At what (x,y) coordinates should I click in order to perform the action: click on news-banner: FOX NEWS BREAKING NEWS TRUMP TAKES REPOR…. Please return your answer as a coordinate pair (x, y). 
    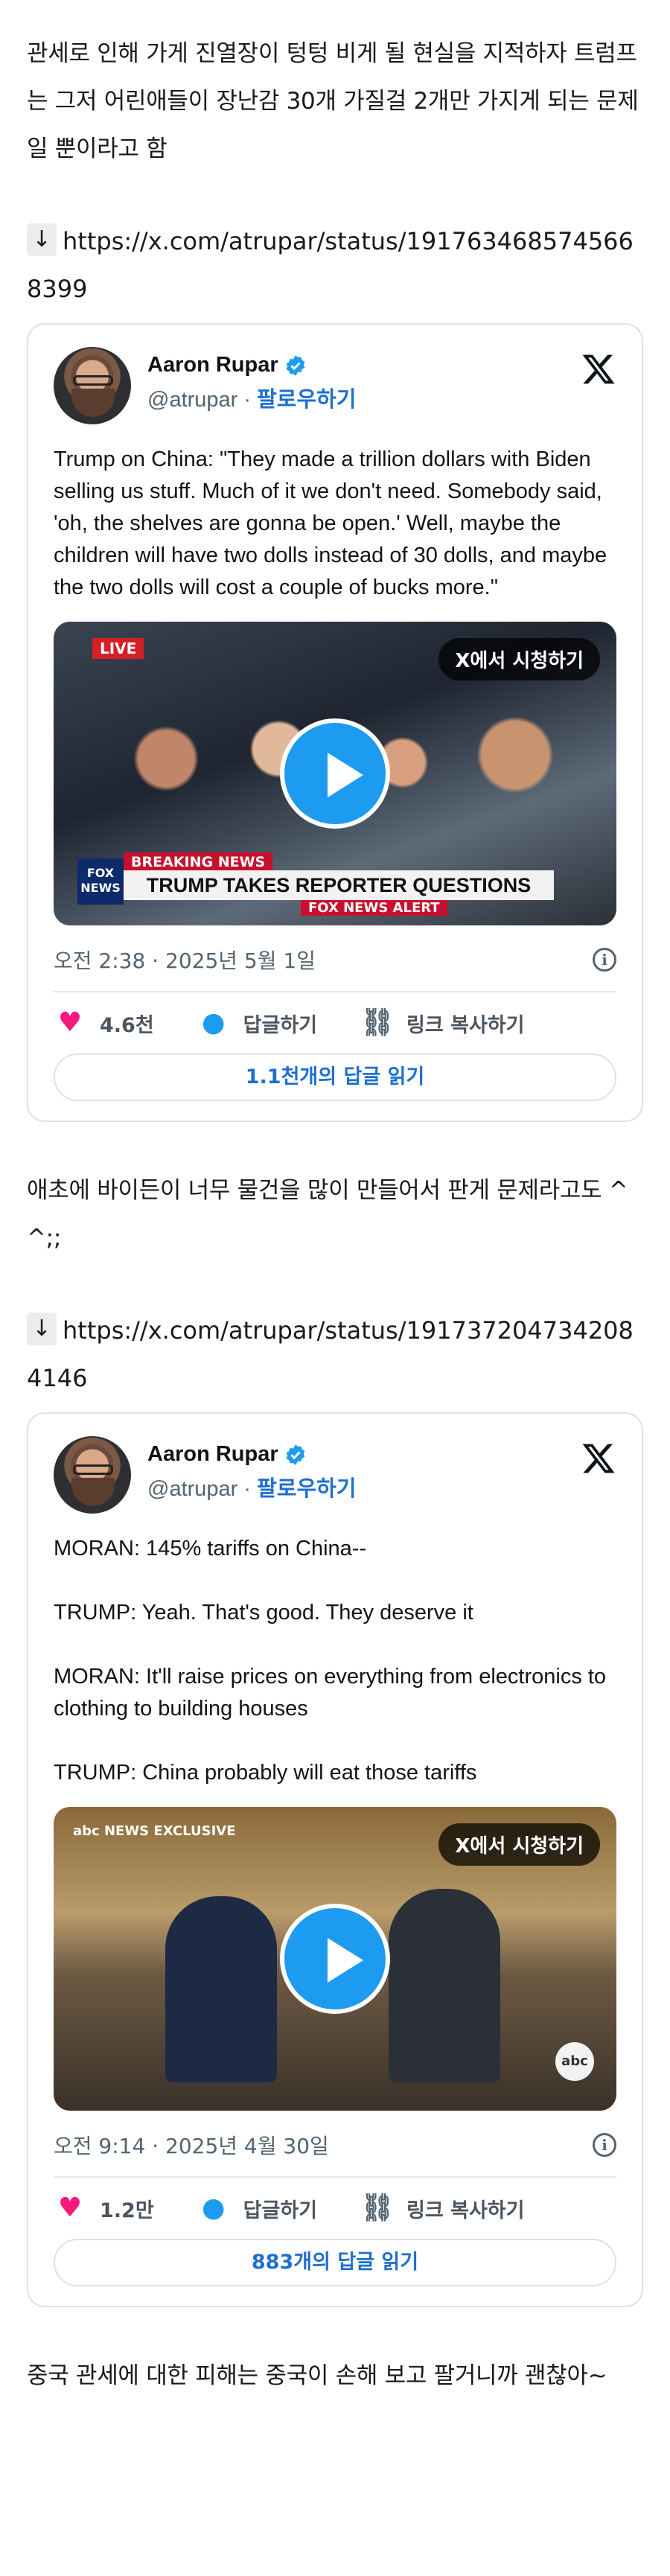
    Looking at the image, I should click on (316, 884).